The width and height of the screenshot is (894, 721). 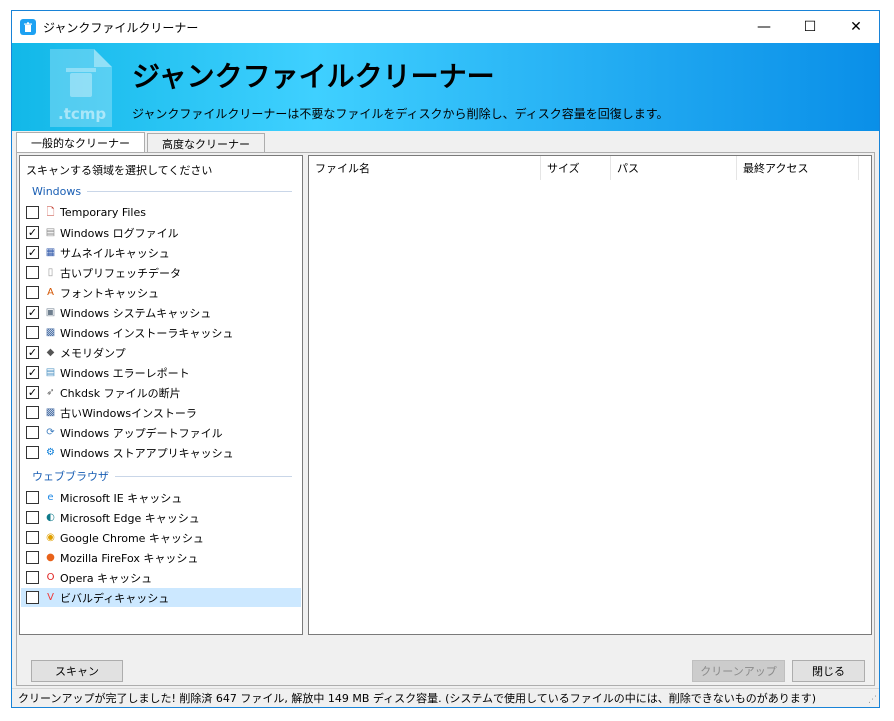 What do you see at coordinates (132, 538) in the screenshot?
I see `scan-item-label: Google Chrome キャッシュ` at bounding box center [132, 538].